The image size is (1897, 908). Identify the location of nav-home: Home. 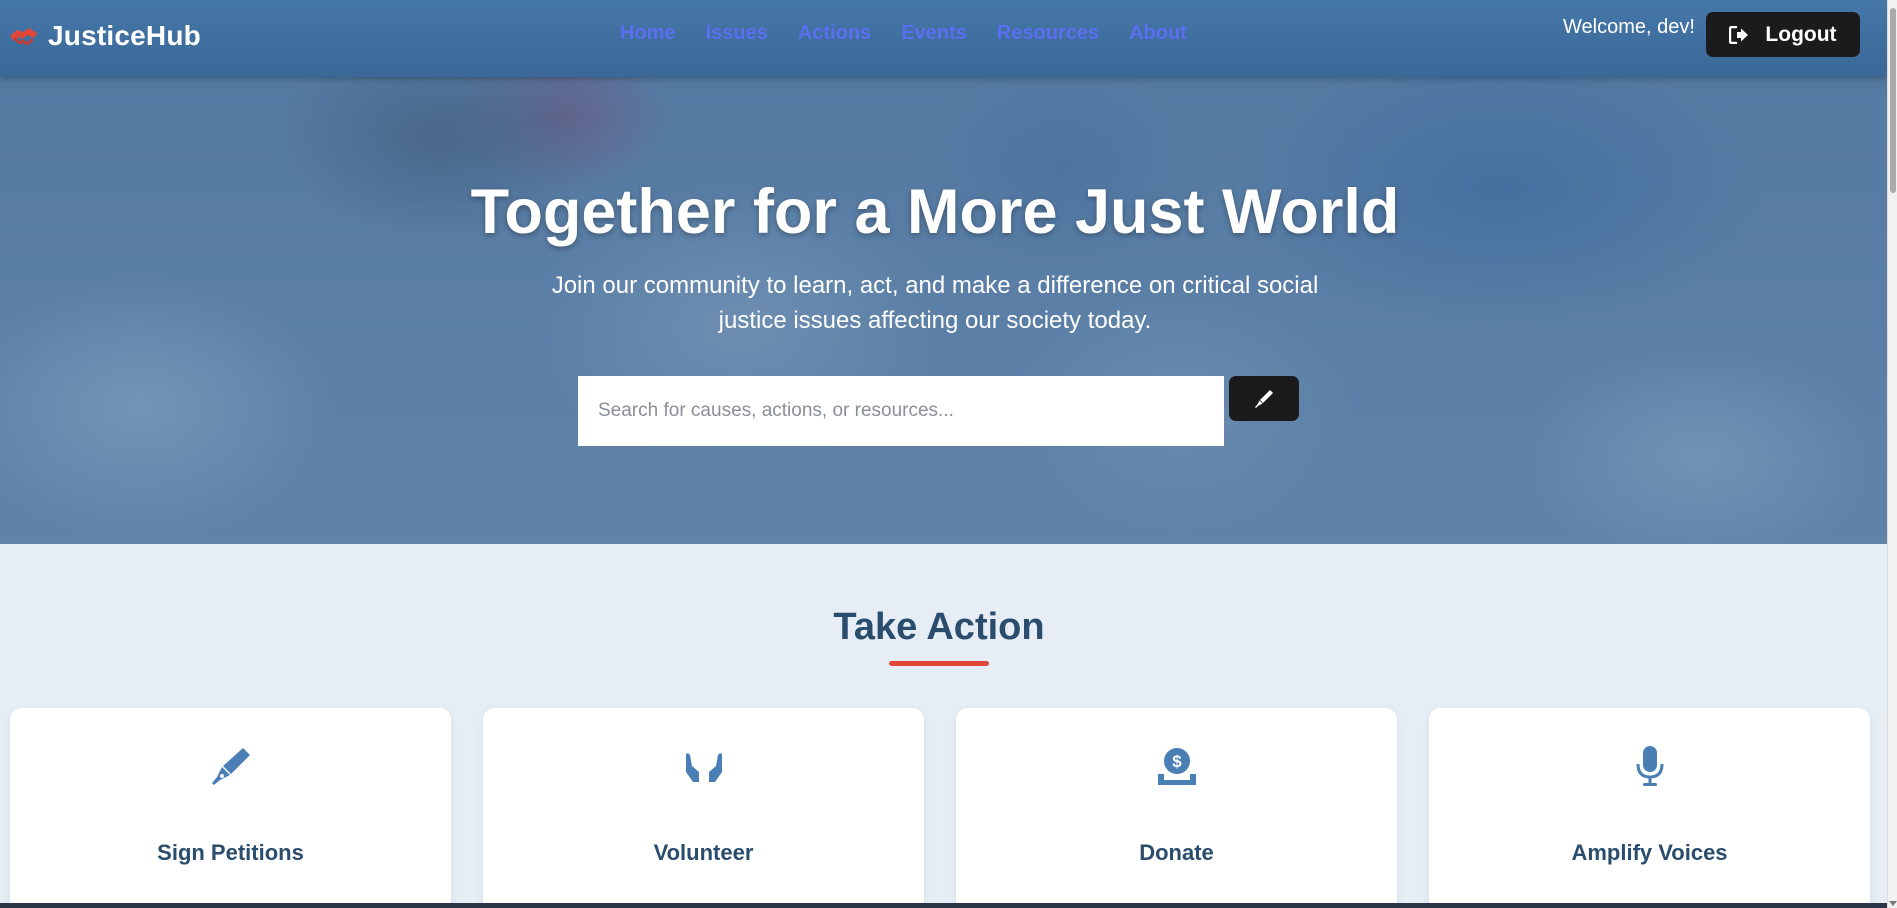
(648, 33).